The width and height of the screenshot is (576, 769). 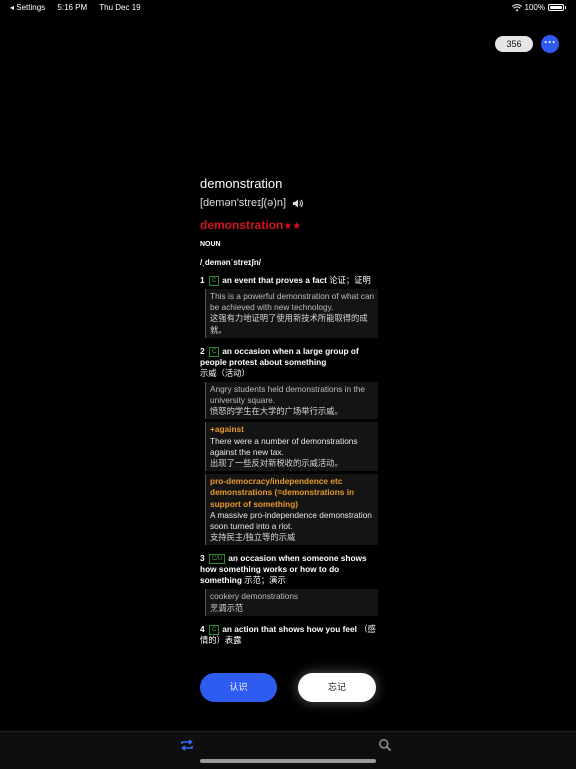 I want to click on status-bar: ◂ Settings 5:16 PM Thu Dec 19 100%, so click(x=288, y=7).